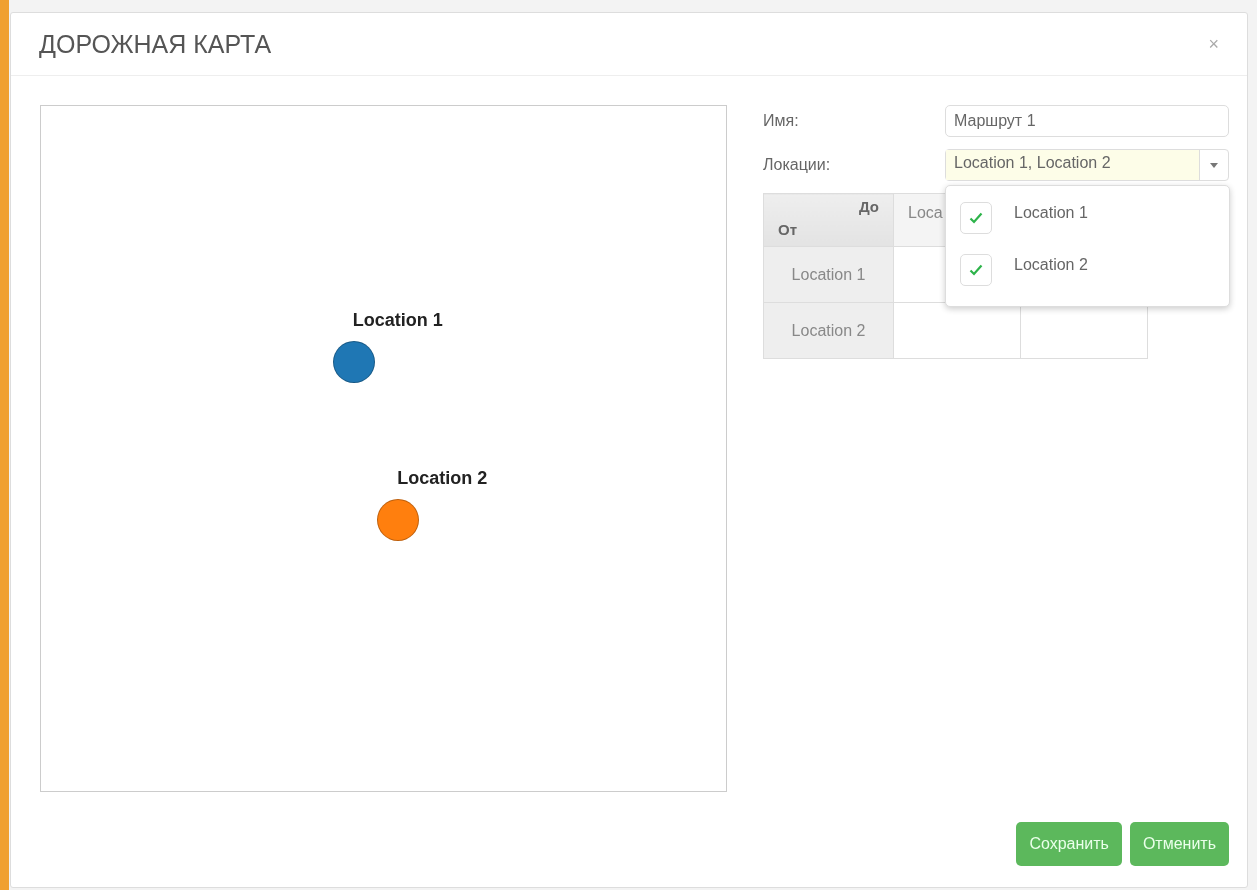  I want to click on option-label: Location 2, so click(1051, 265).